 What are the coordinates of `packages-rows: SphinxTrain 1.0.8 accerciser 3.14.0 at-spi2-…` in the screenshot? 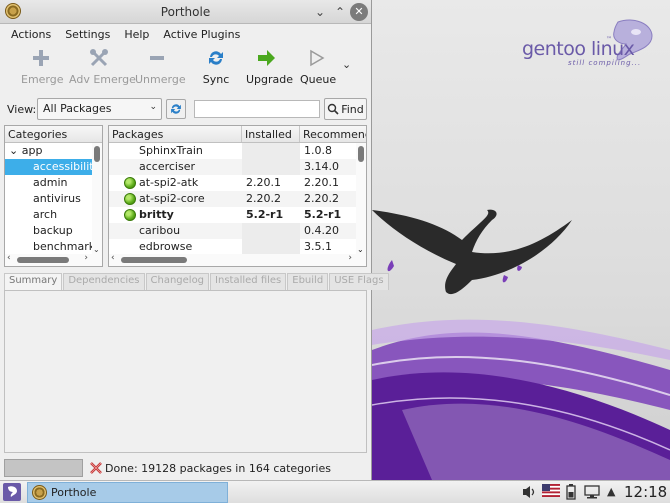 It's located at (237, 199).